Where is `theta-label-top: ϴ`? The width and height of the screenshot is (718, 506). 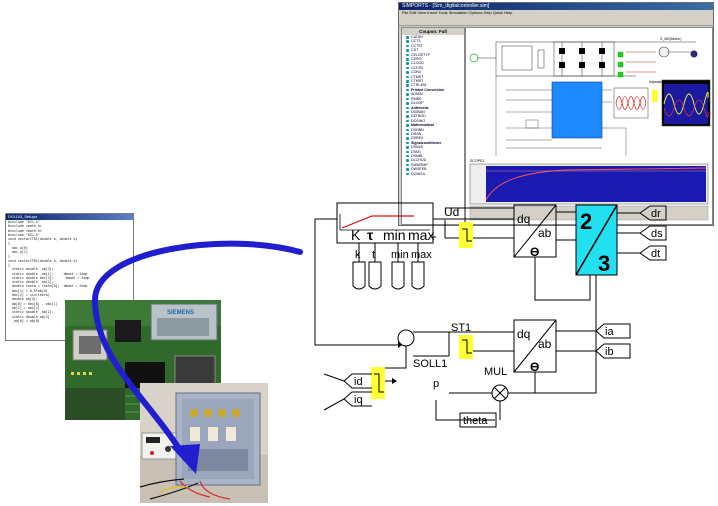
theta-label-top: ϴ is located at coordinates (534, 252).